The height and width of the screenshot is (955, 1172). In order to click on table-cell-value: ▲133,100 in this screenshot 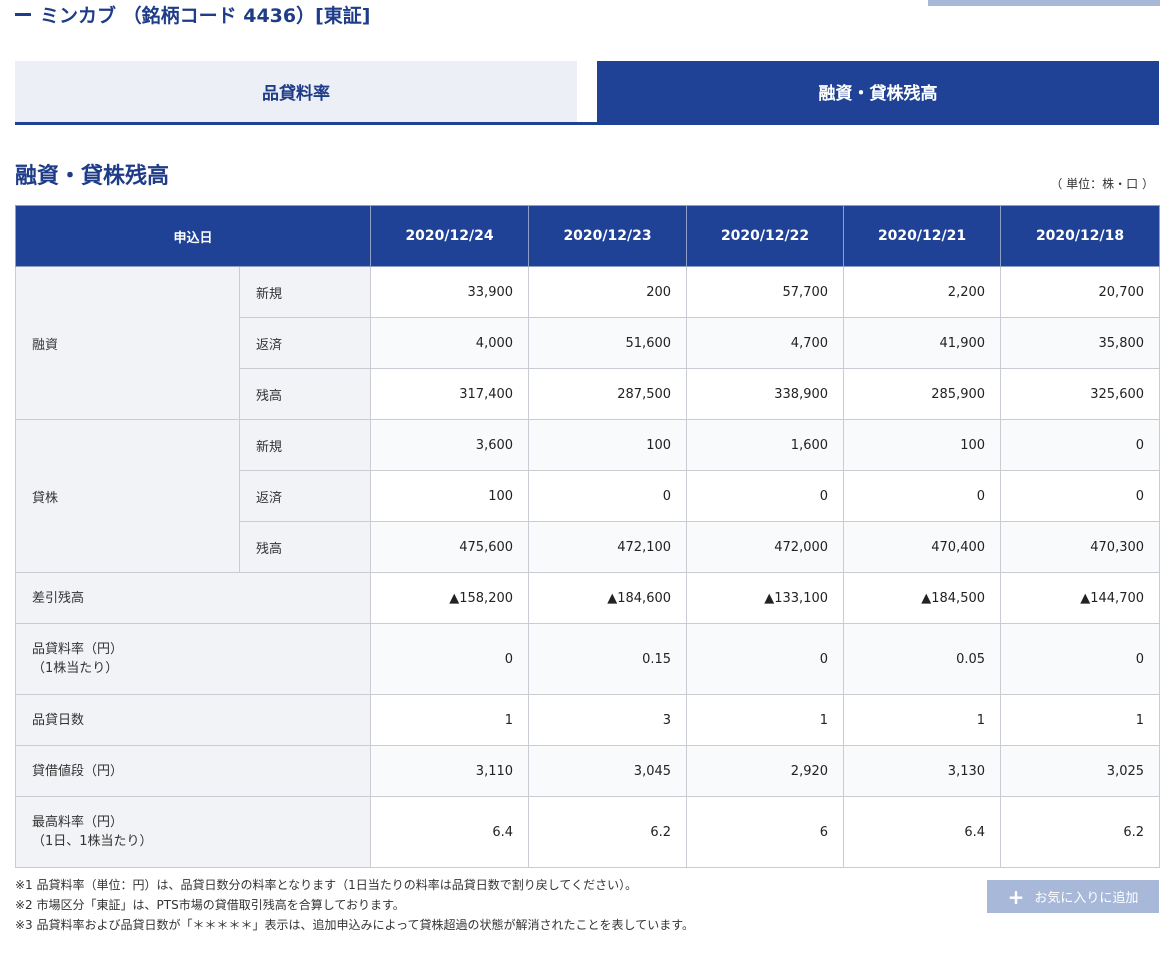, I will do `click(765, 598)`.